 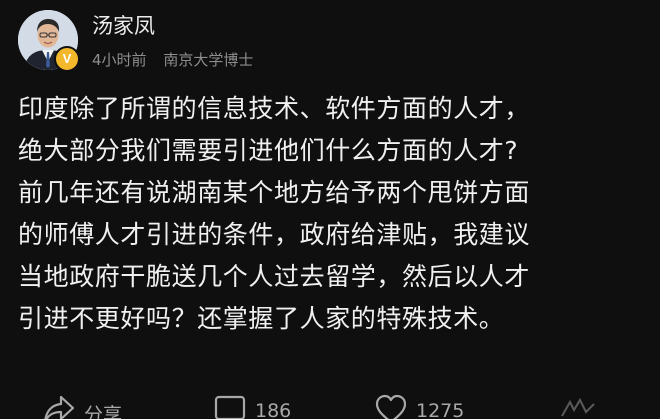 What do you see at coordinates (440, 409) in the screenshot?
I see `like-count: 1275` at bounding box center [440, 409].